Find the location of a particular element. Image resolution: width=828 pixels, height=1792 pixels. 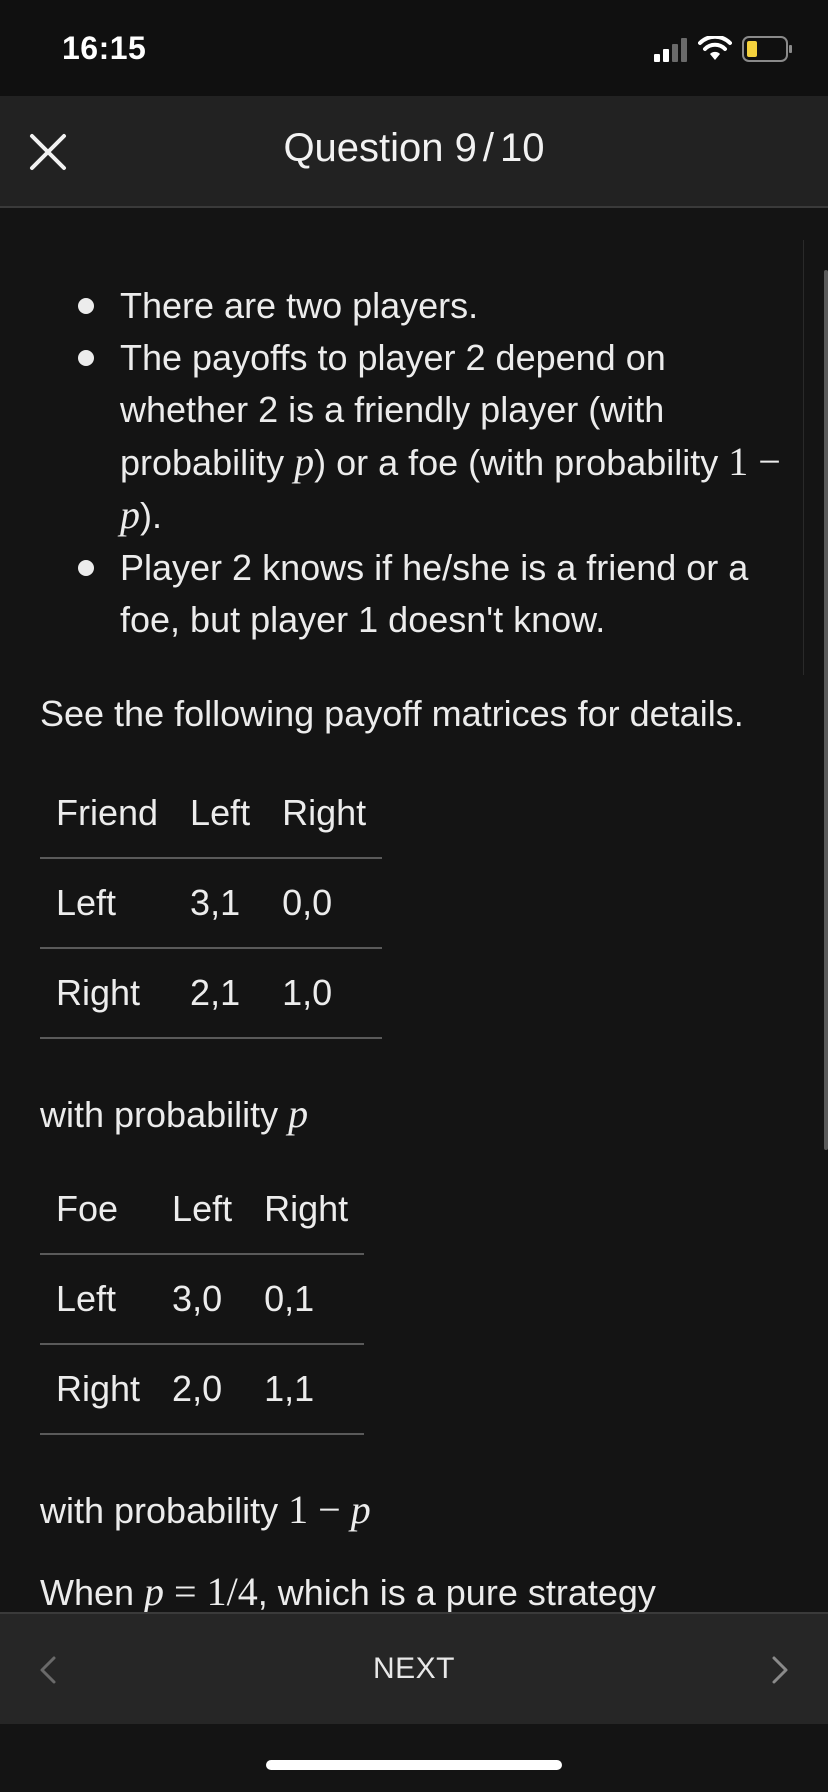

table-header-row: Foe Left Right is located at coordinates (202, 1209).